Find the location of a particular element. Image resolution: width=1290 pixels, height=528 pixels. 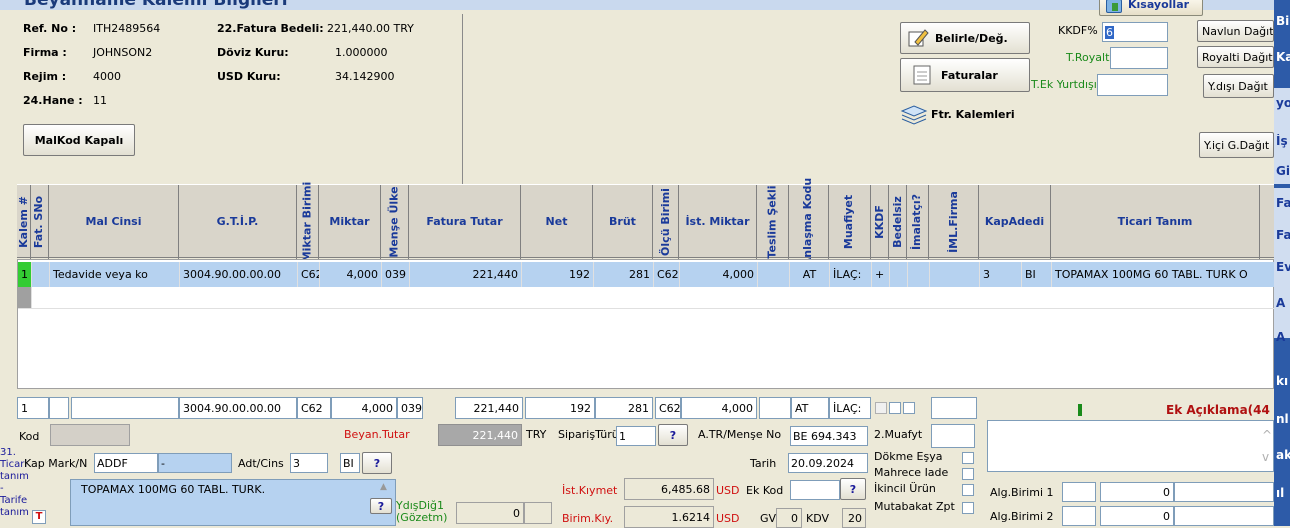

edit-net: 192 is located at coordinates (560, 408).